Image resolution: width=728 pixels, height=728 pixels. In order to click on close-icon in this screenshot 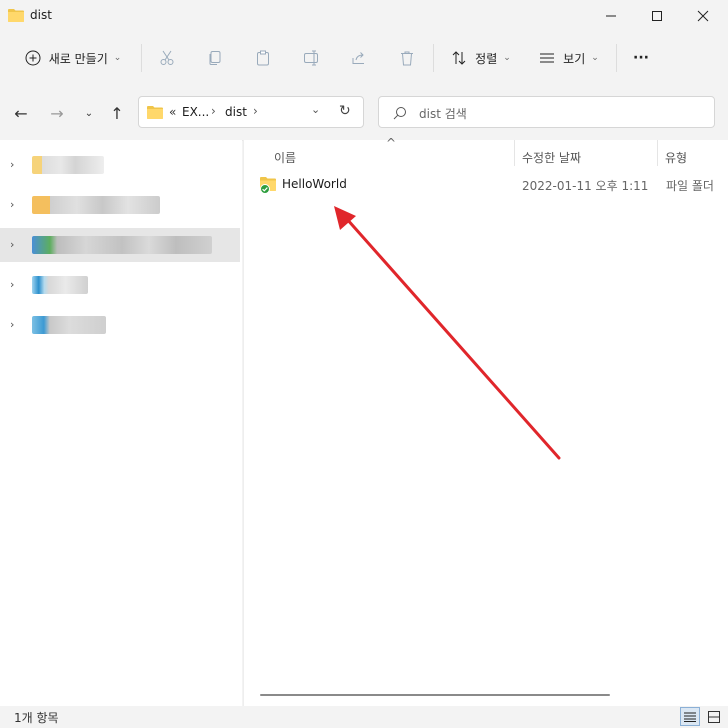, I will do `click(703, 16)`.